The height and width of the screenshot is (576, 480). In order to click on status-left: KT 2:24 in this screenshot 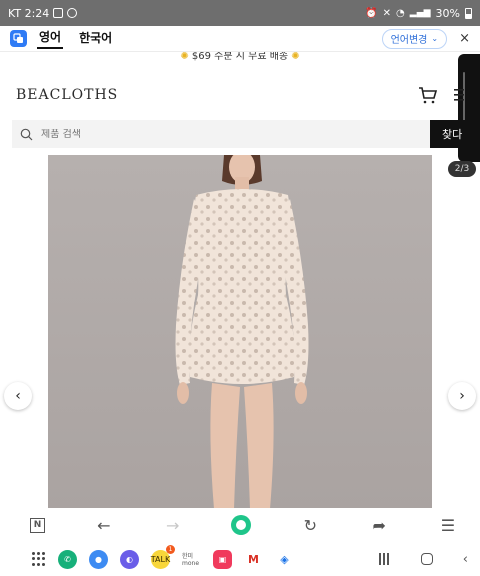, I will do `click(43, 13)`.